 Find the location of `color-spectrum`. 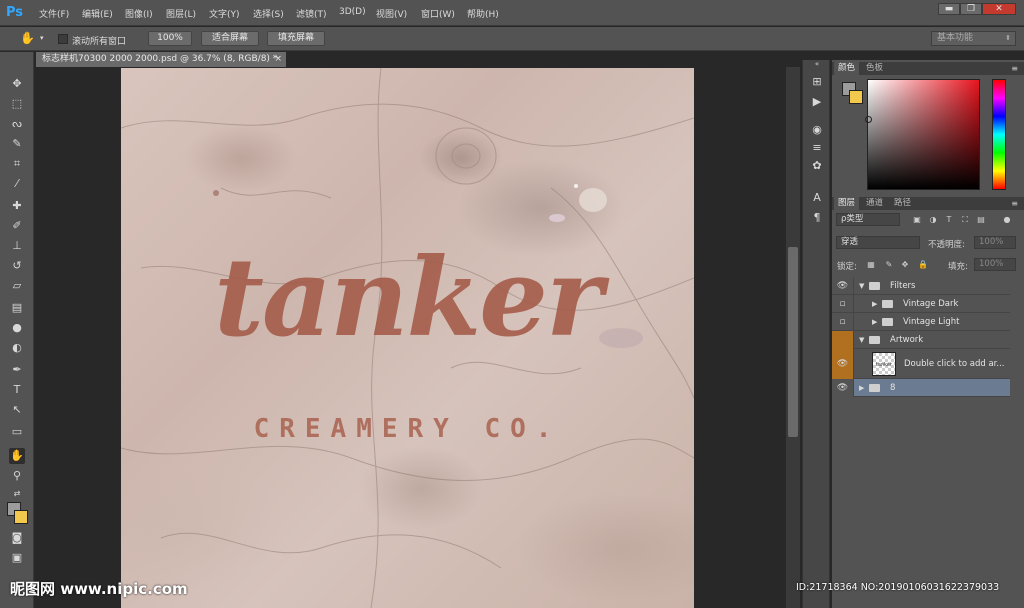

color-spectrum is located at coordinates (923, 134).